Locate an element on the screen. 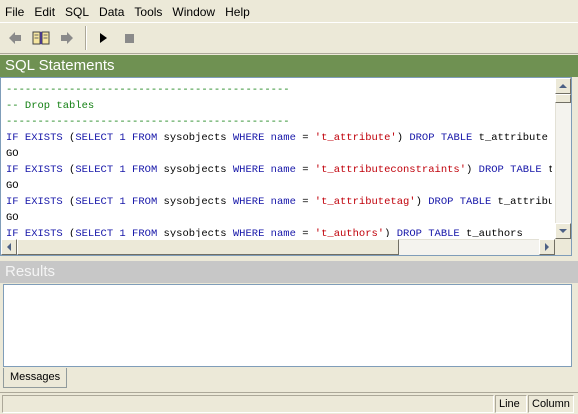  arrow-left-icon is located at coordinates (9, 247).